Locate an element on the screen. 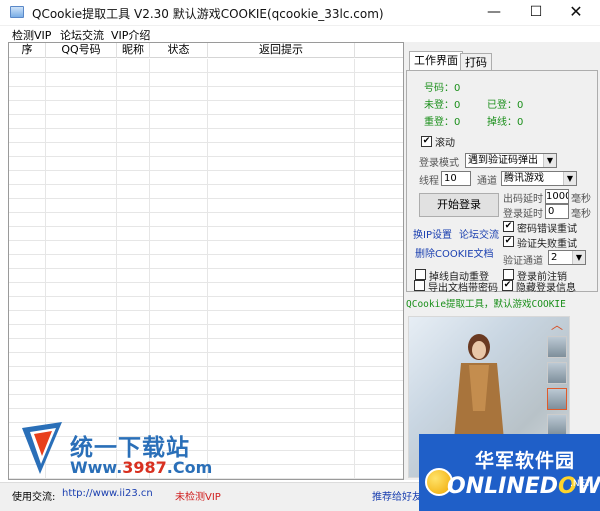 The width and height of the screenshot is (600, 511). menu-bar: 检测VIP 论坛交流 VIP介绍 is located at coordinates (300, 34).